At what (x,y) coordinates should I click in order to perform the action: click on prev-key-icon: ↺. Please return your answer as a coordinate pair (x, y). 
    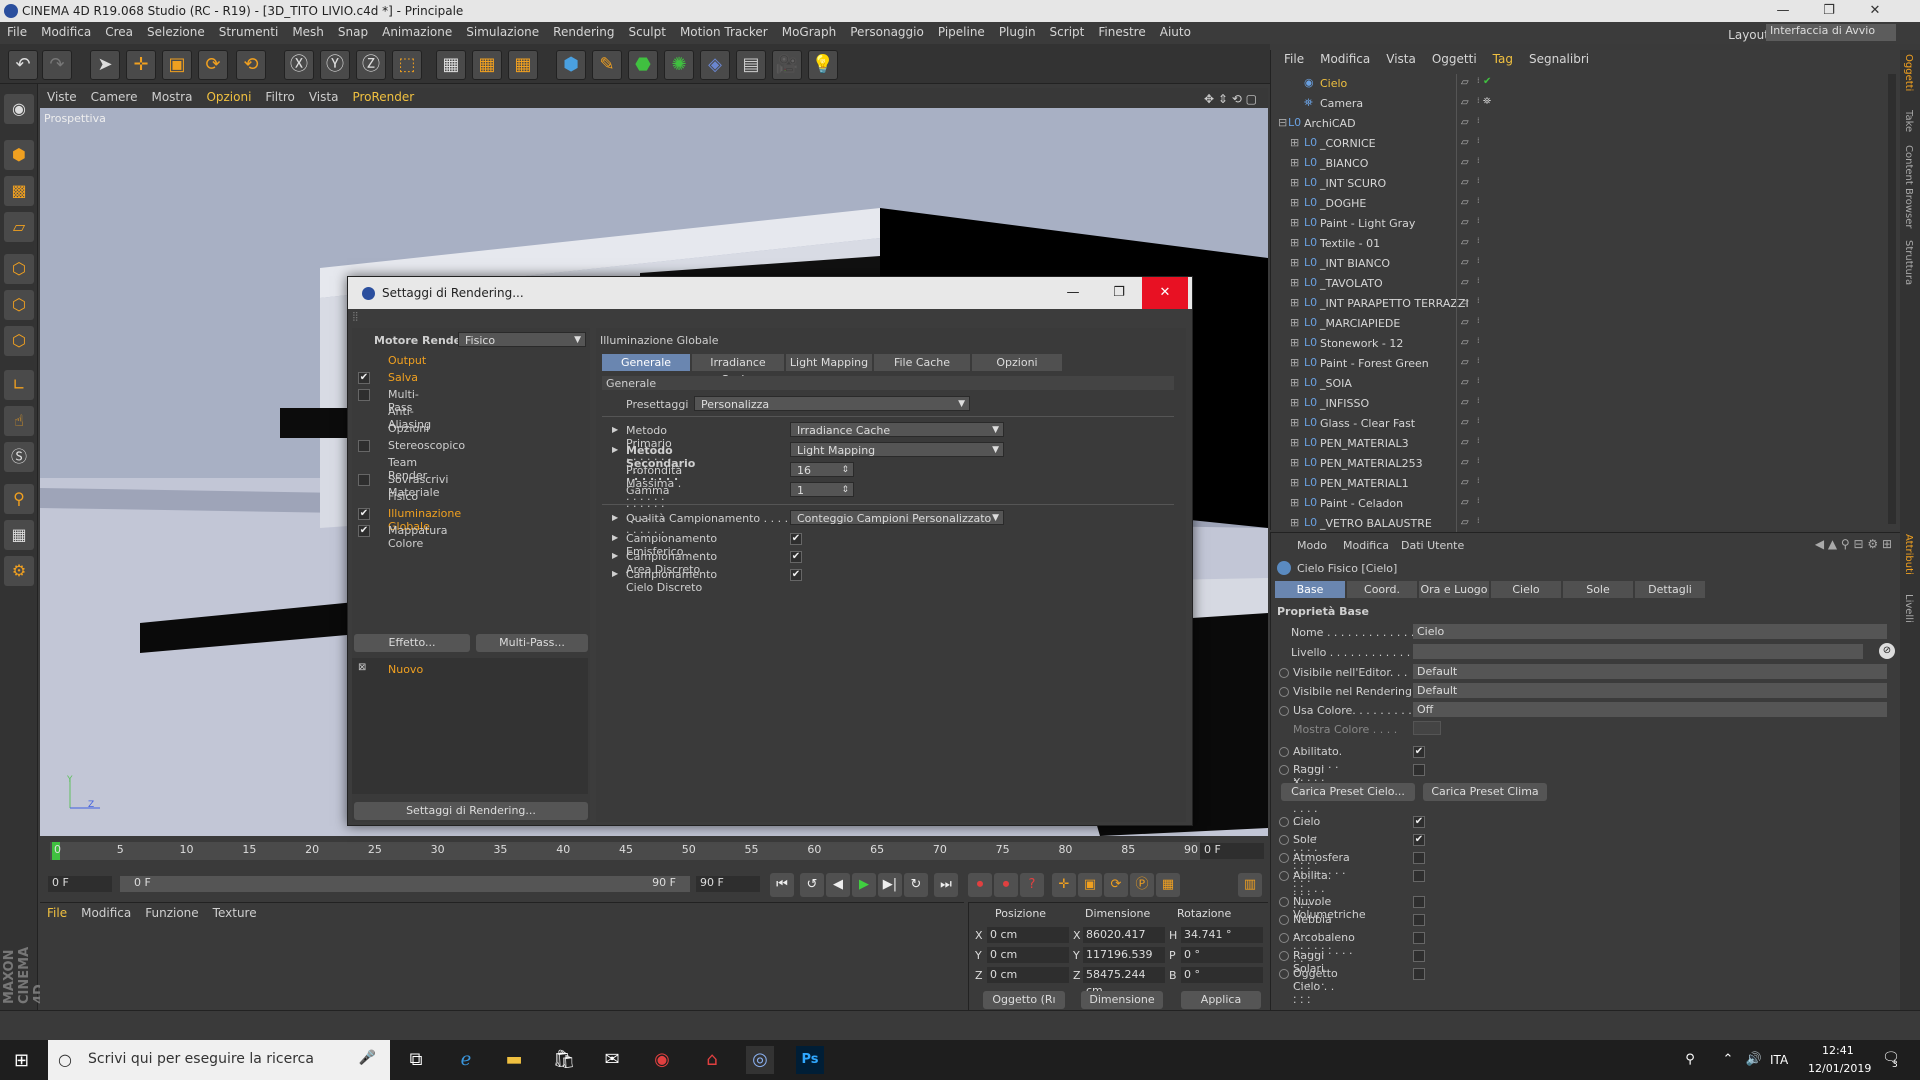
    Looking at the image, I should click on (812, 885).